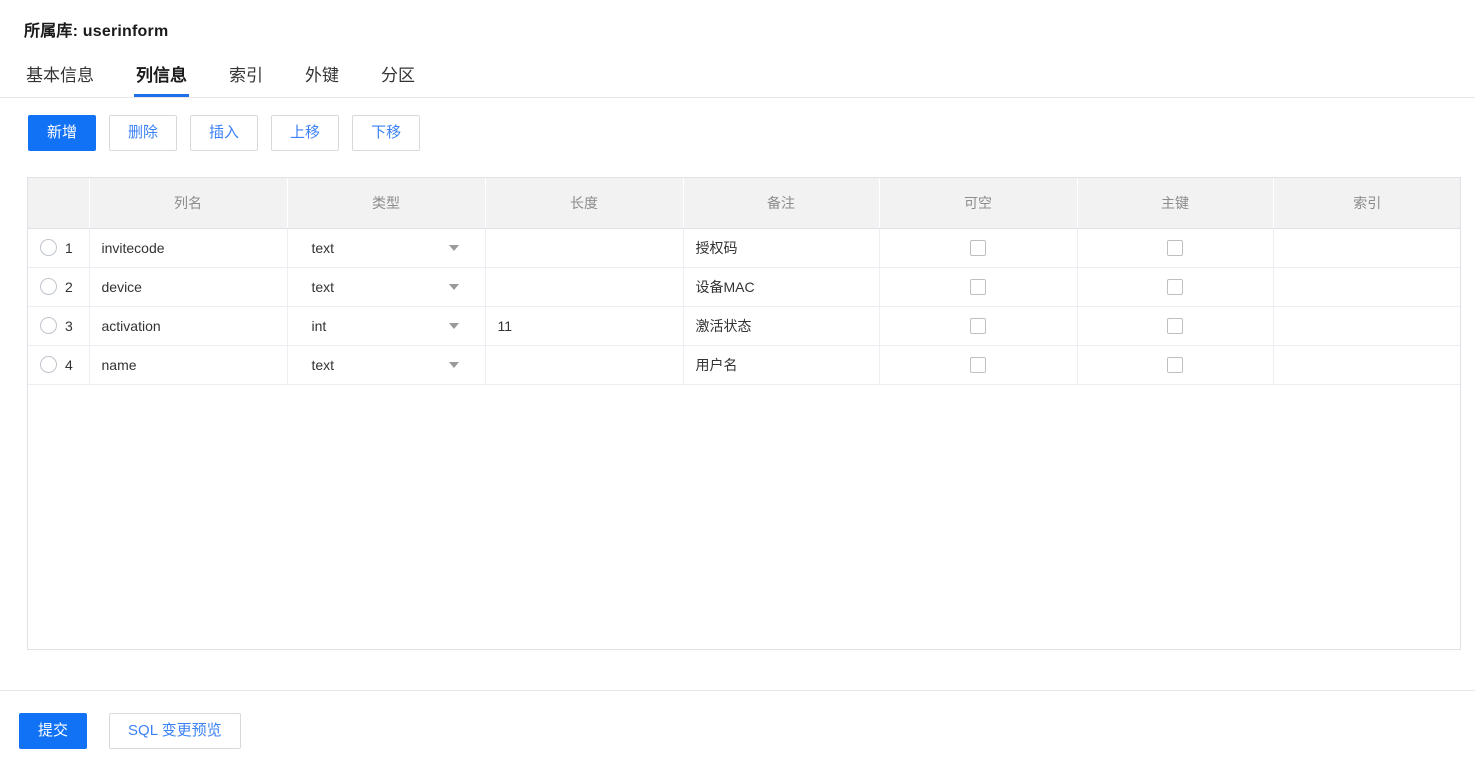 Image resolution: width=1475 pixels, height=764 pixels. What do you see at coordinates (51, 31) in the screenshot?
I see `page-title-label: 所属库:` at bounding box center [51, 31].